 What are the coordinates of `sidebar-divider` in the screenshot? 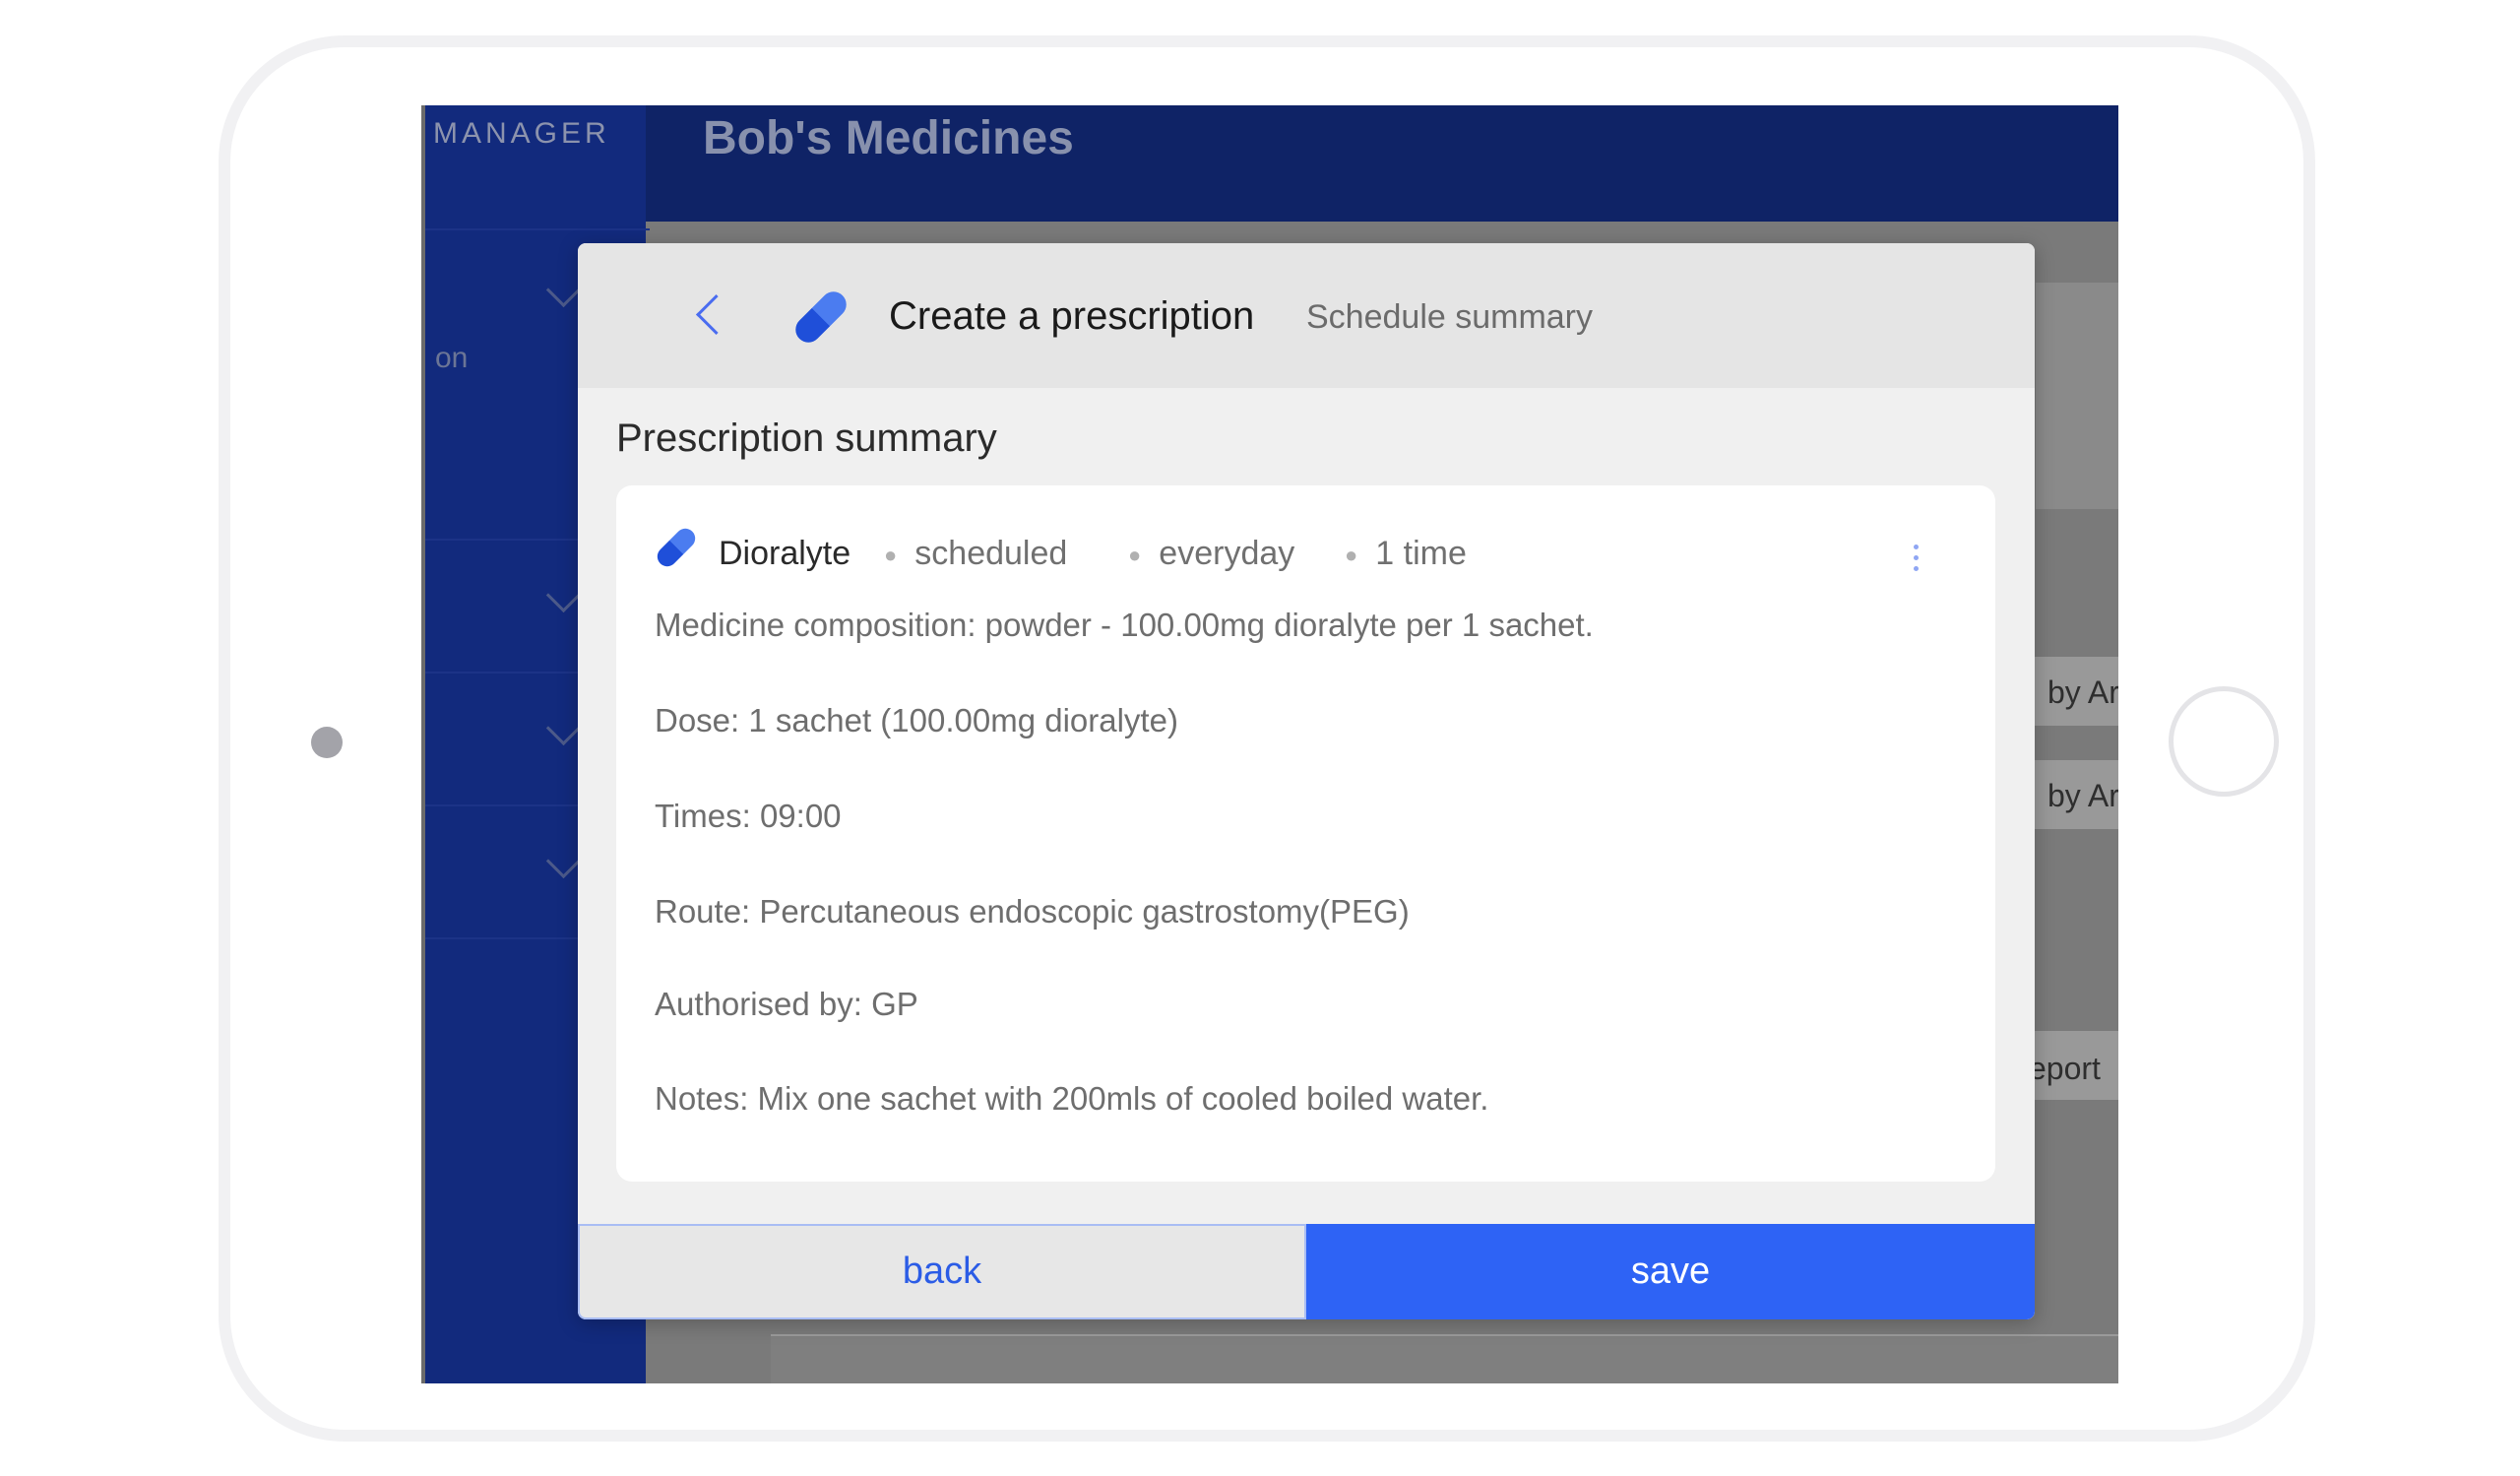 It's located at (537, 229).